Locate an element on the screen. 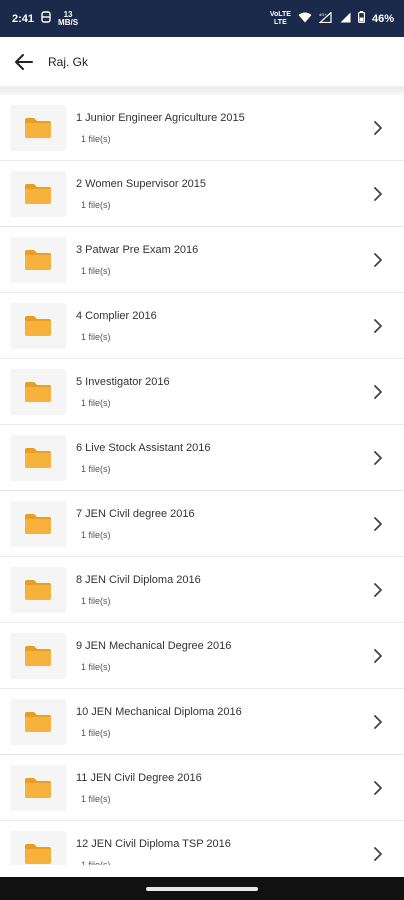 This screenshot has height=900, width=404. status-time: 2:41 is located at coordinates (23, 18).